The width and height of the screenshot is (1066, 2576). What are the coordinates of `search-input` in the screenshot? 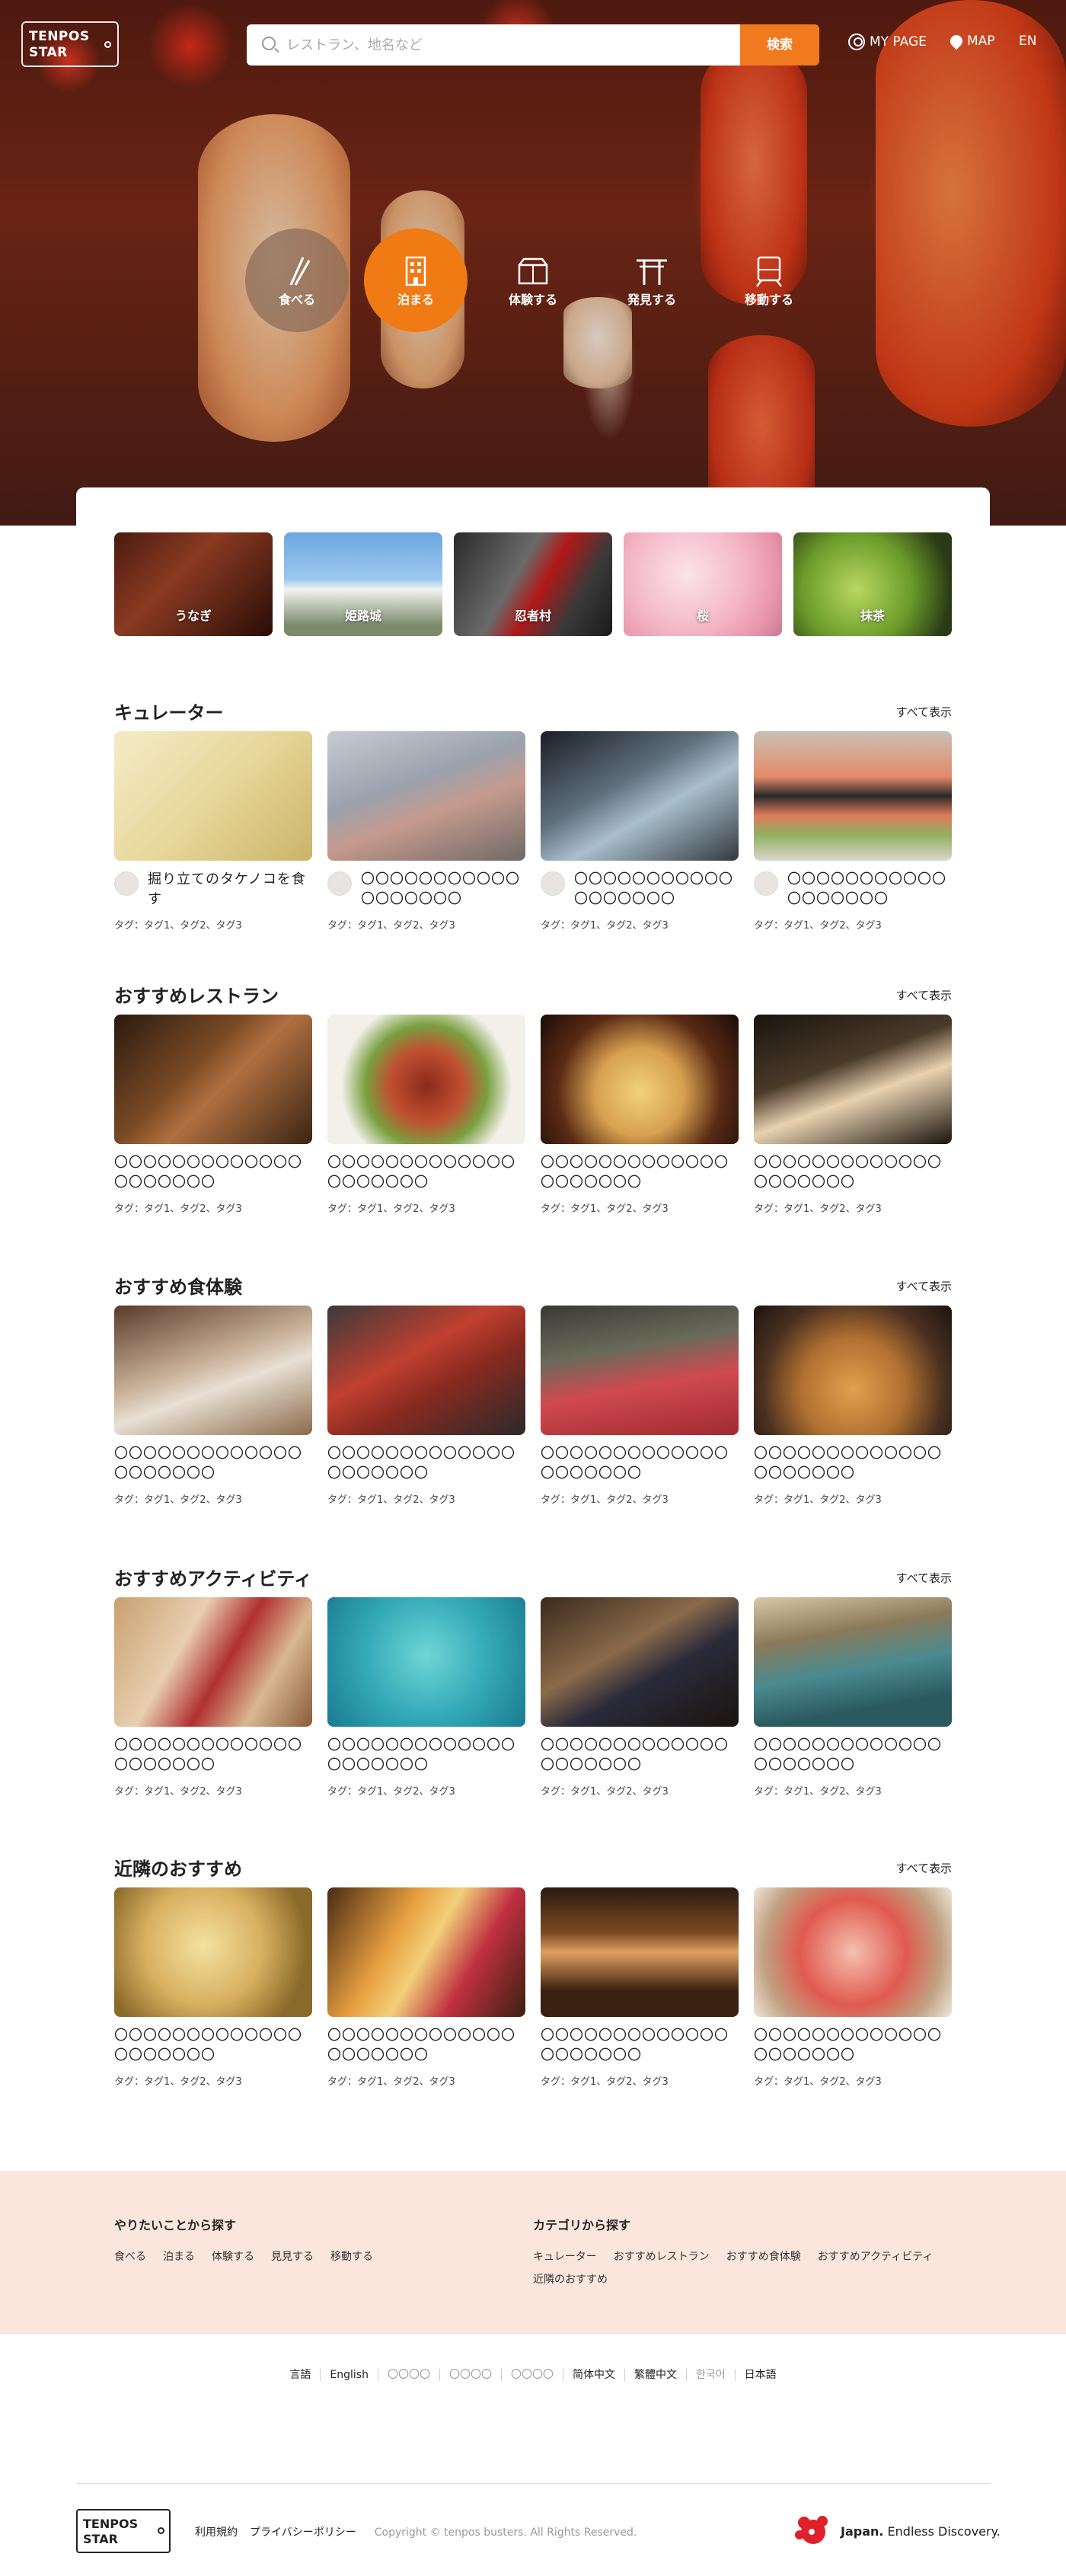 It's located at (507, 45).